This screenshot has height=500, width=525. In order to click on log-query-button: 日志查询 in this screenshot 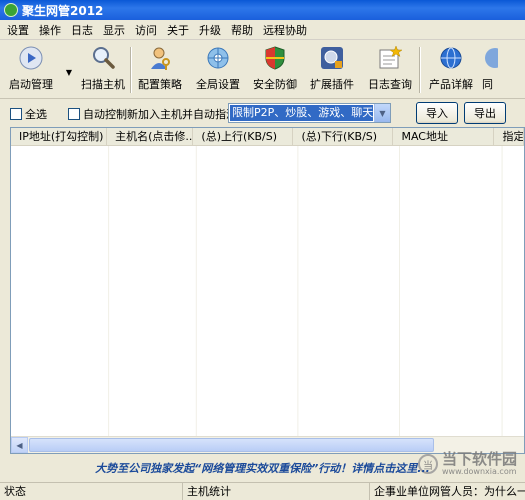, I will do `click(390, 70)`.